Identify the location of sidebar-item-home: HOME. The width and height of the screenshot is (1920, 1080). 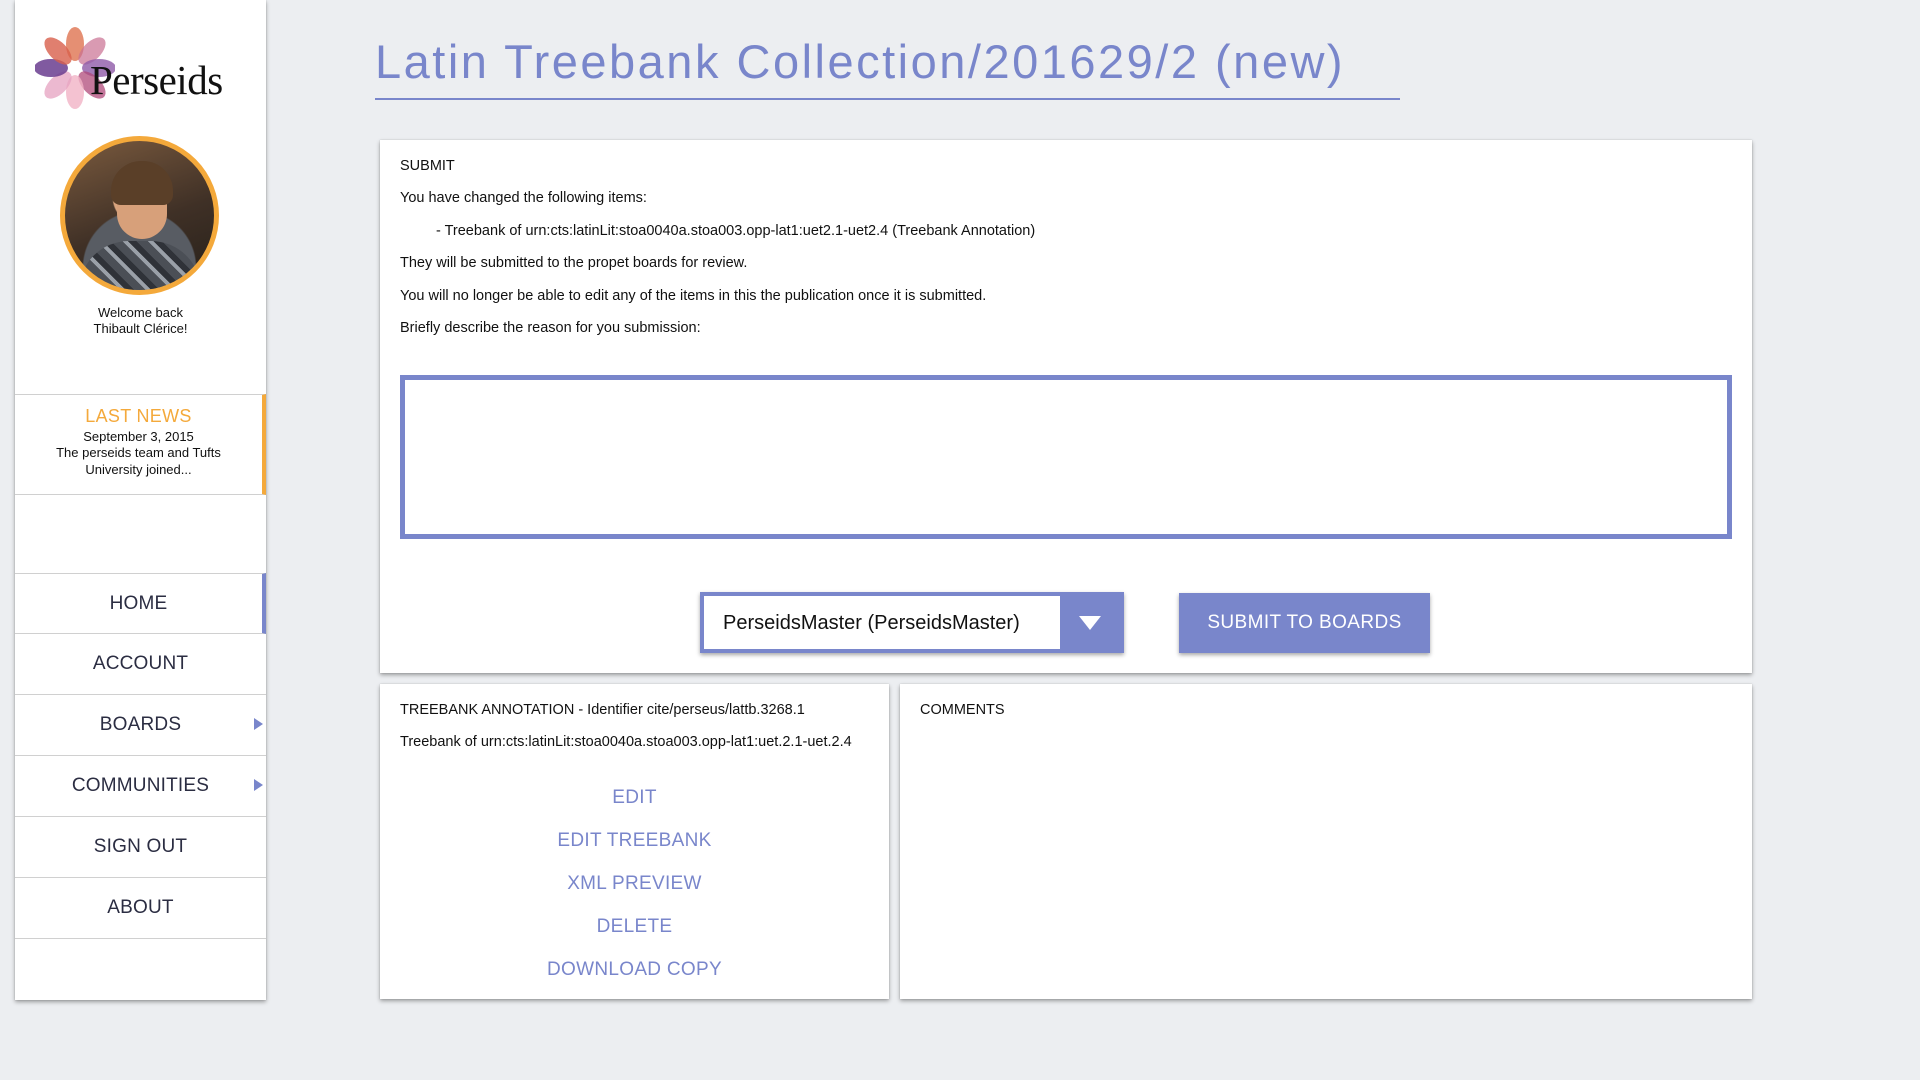
(140, 603).